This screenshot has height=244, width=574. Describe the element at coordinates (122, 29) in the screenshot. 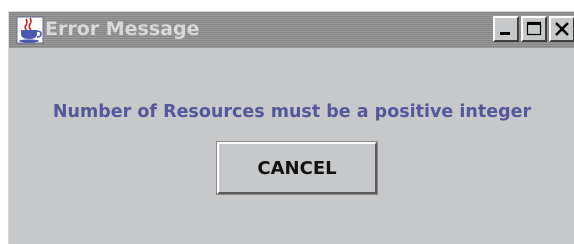

I see `window-title: Error Message` at that location.